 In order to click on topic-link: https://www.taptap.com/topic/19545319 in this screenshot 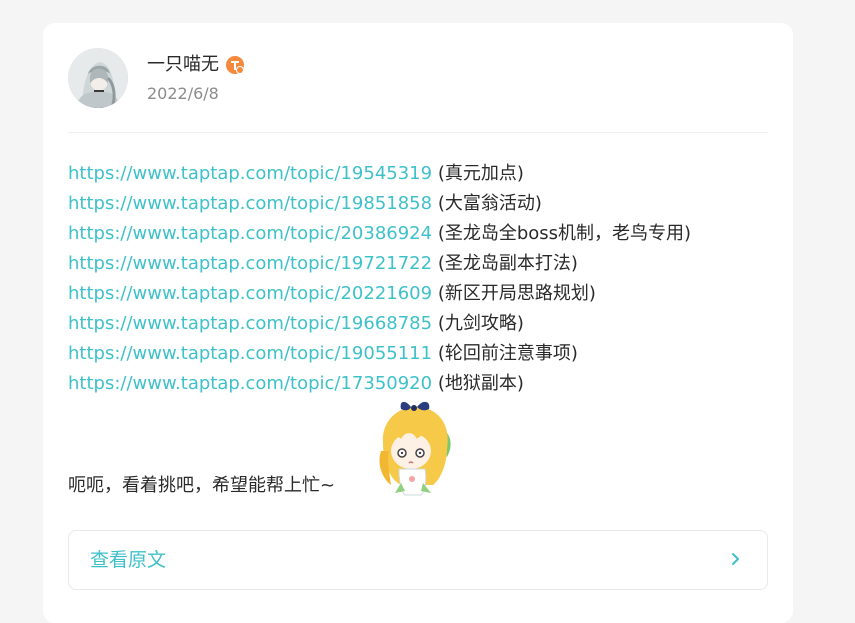, I will do `click(250, 173)`.